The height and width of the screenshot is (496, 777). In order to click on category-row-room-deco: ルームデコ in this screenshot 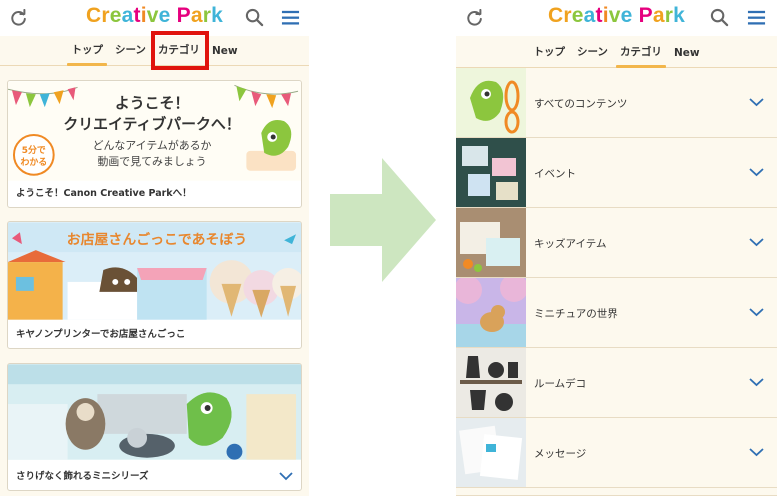, I will do `click(616, 383)`.